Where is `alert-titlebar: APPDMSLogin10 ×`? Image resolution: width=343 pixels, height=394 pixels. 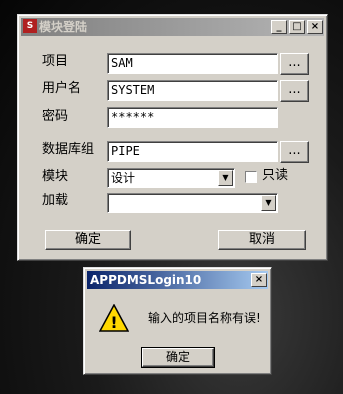
alert-titlebar: APPDMSLogin10 × is located at coordinates (177, 280).